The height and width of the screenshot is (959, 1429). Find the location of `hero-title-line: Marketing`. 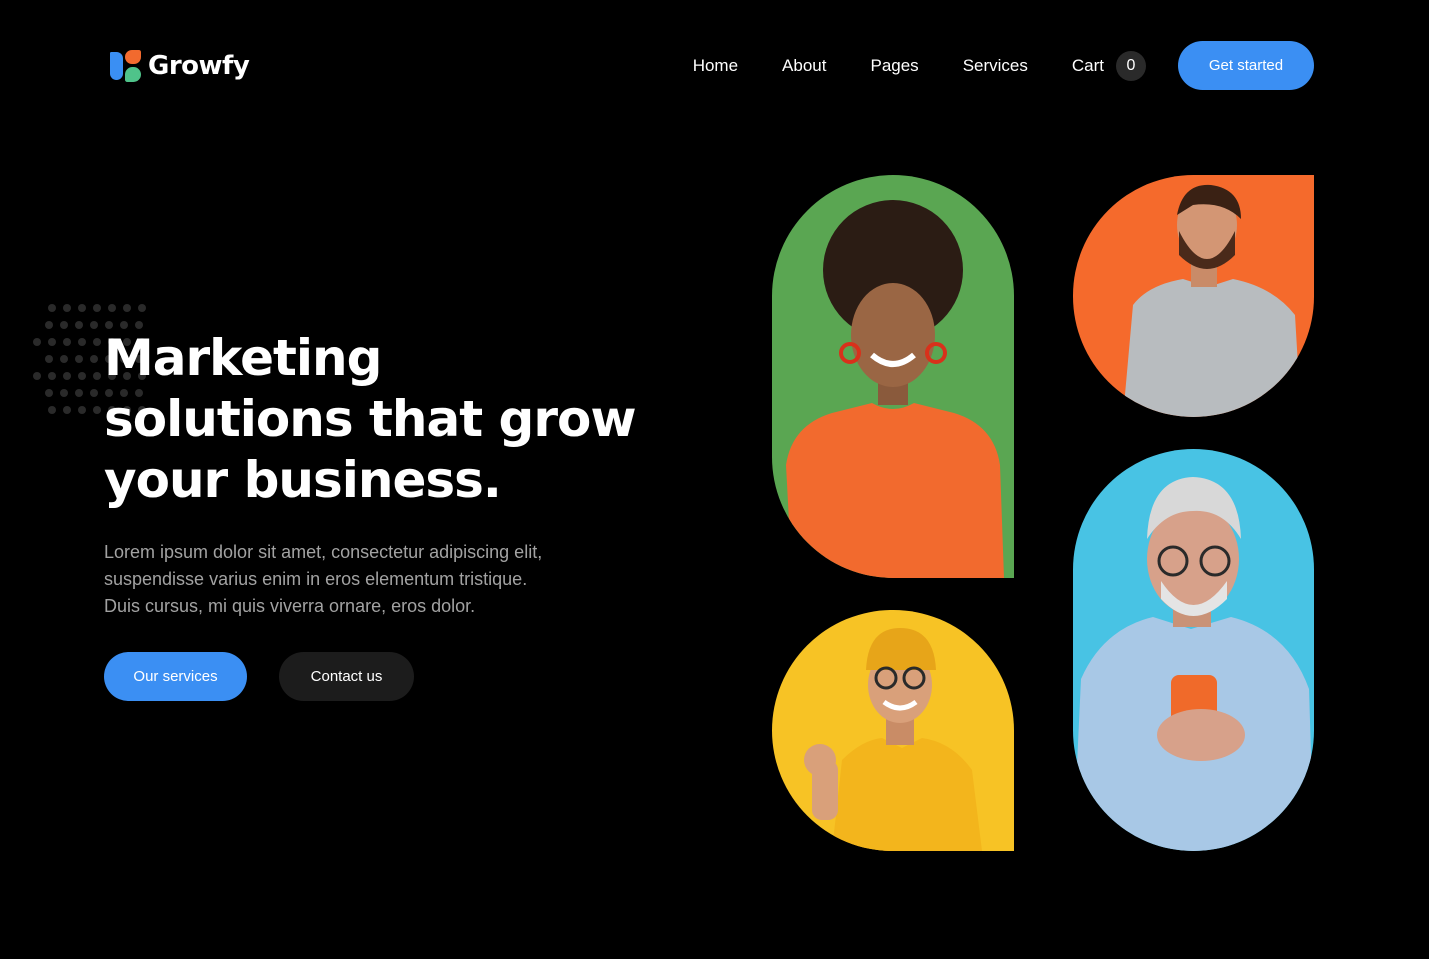

hero-title-line: Marketing is located at coordinates (243, 358).